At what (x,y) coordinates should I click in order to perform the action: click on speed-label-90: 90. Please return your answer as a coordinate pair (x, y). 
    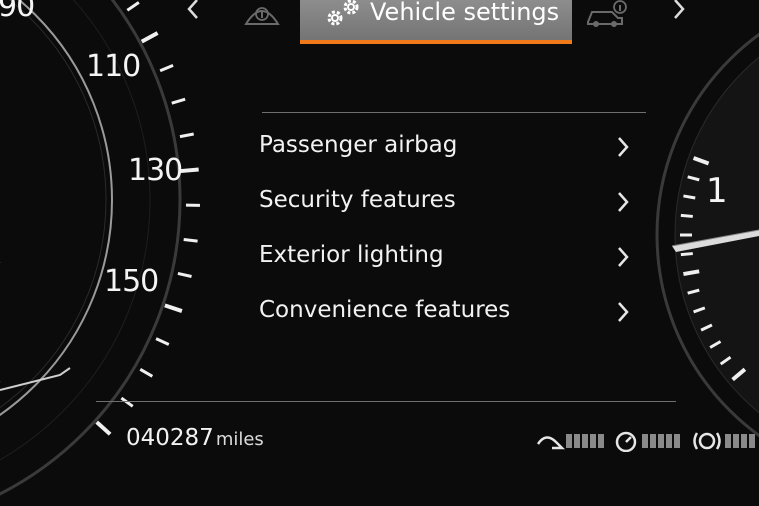
    Looking at the image, I should click on (17, 12).